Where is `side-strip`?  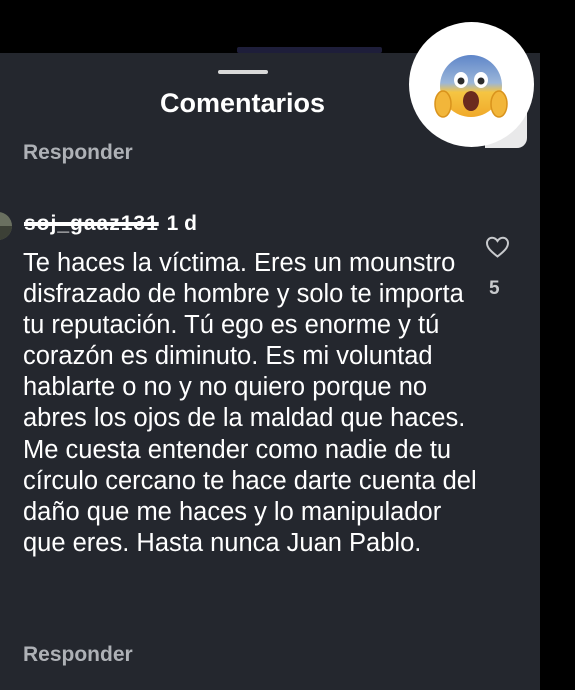
side-strip is located at coordinates (557, 345).